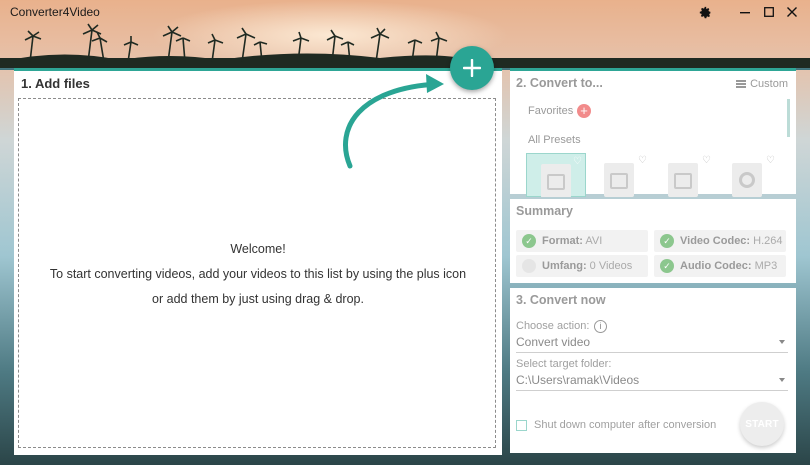 The image size is (810, 465). Describe the element at coordinates (564, 364) in the screenshot. I see `target-folder-label: Select target folder:` at that location.